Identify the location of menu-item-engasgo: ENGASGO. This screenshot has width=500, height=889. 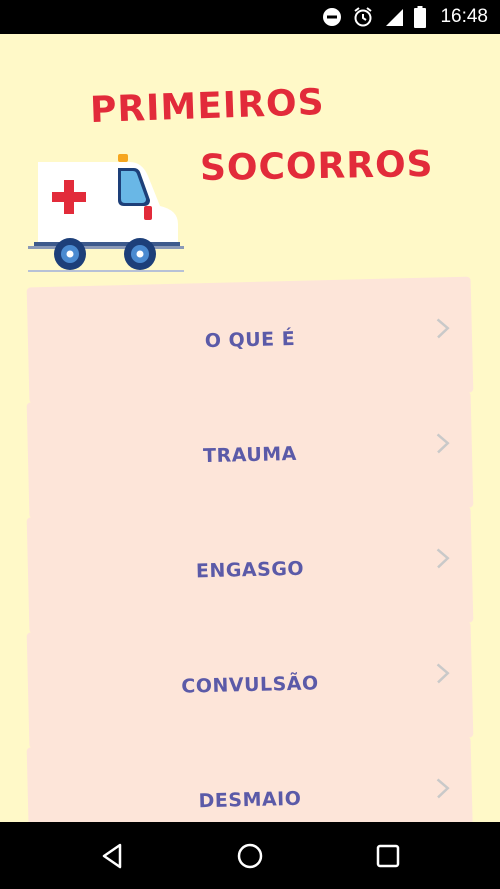
(250, 570).